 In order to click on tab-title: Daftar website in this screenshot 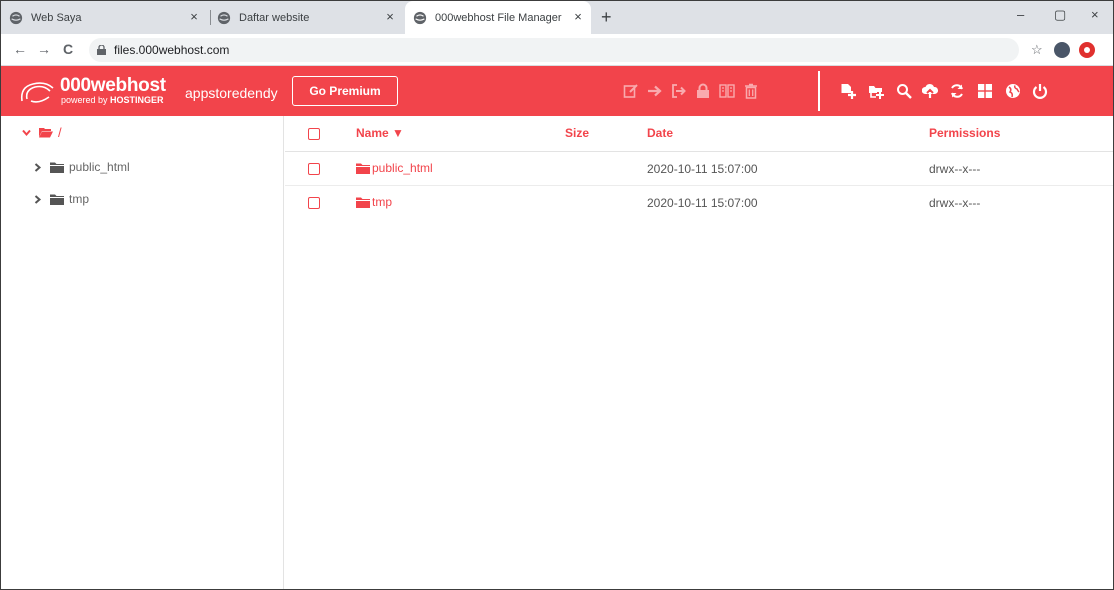, I will do `click(274, 17)`.